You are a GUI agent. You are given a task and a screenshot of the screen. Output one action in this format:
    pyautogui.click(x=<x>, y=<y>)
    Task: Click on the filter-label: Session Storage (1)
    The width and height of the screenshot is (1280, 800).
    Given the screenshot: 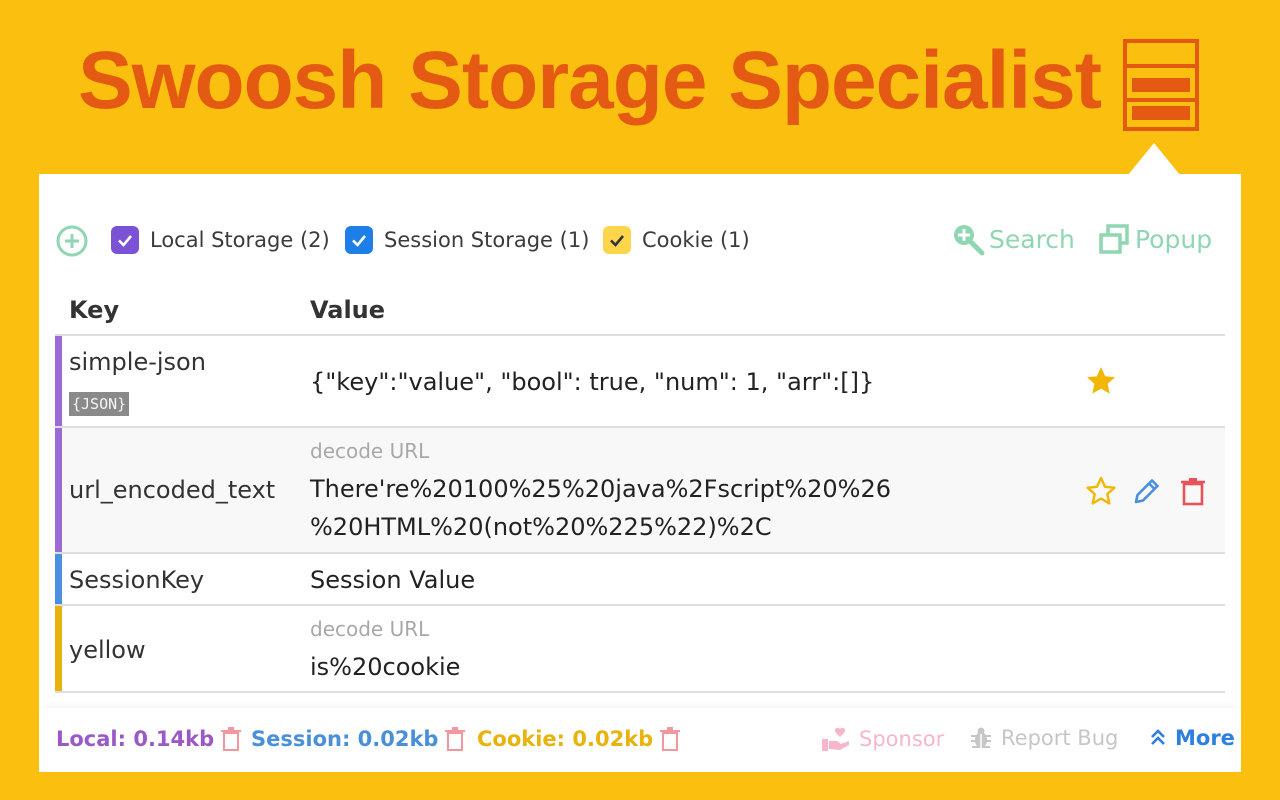 What is the action you would take?
    pyautogui.click(x=487, y=240)
    